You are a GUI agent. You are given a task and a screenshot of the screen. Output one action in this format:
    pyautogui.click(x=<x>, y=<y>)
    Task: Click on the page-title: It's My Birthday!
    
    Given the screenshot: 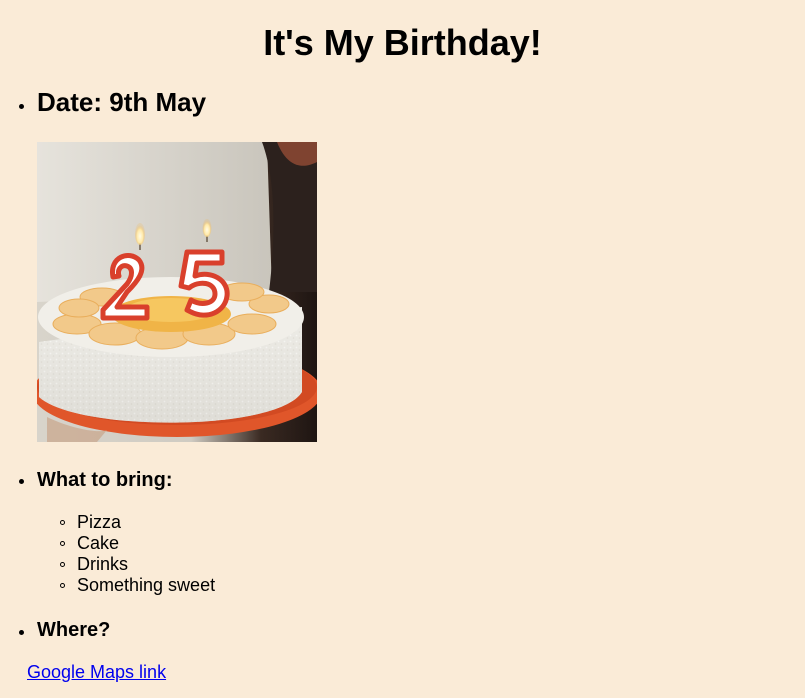 What is the action you would take?
    pyautogui.click(x=402, y=42)
    